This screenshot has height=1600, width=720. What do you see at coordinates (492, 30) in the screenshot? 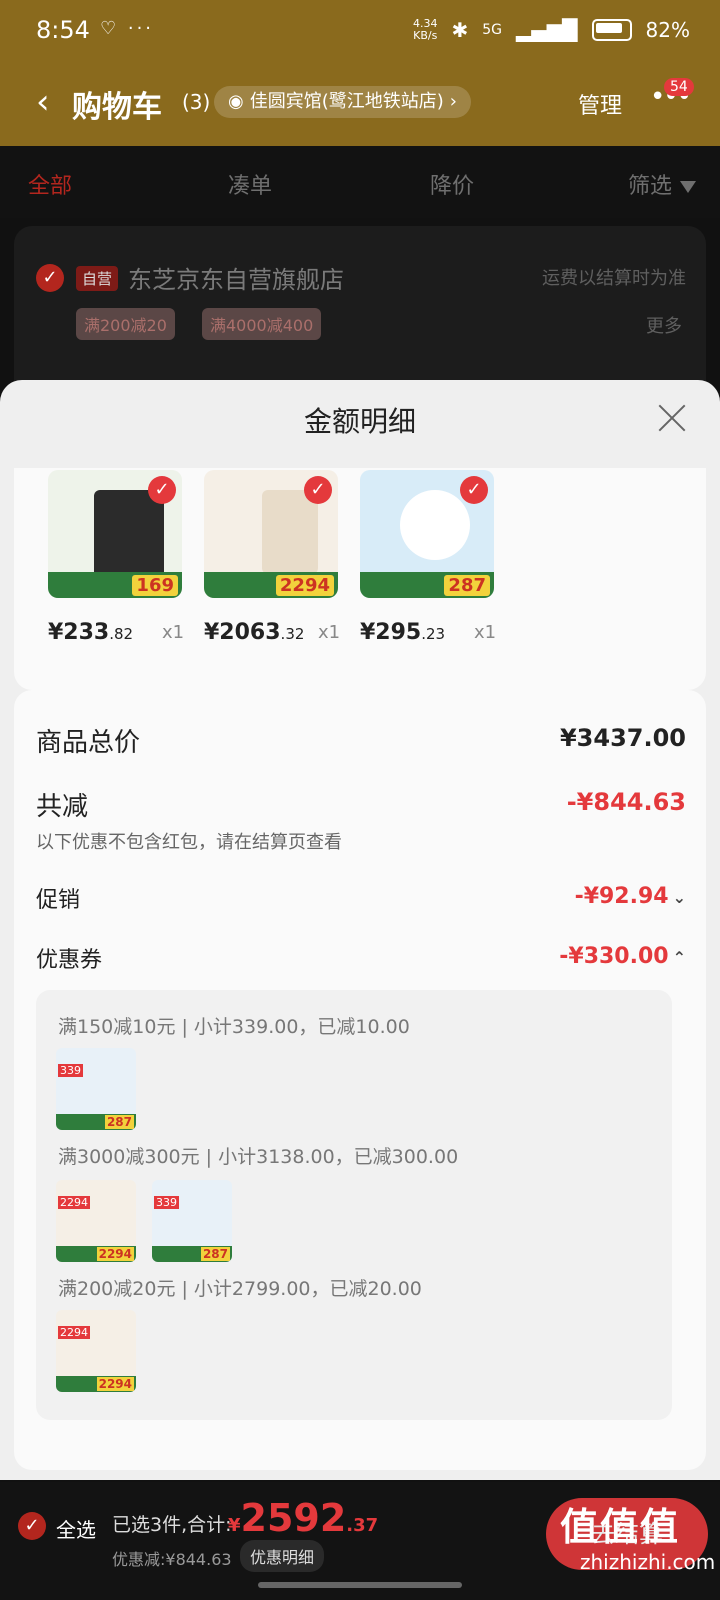
I see `network-type: 5G` at bounding box center [492, 30].